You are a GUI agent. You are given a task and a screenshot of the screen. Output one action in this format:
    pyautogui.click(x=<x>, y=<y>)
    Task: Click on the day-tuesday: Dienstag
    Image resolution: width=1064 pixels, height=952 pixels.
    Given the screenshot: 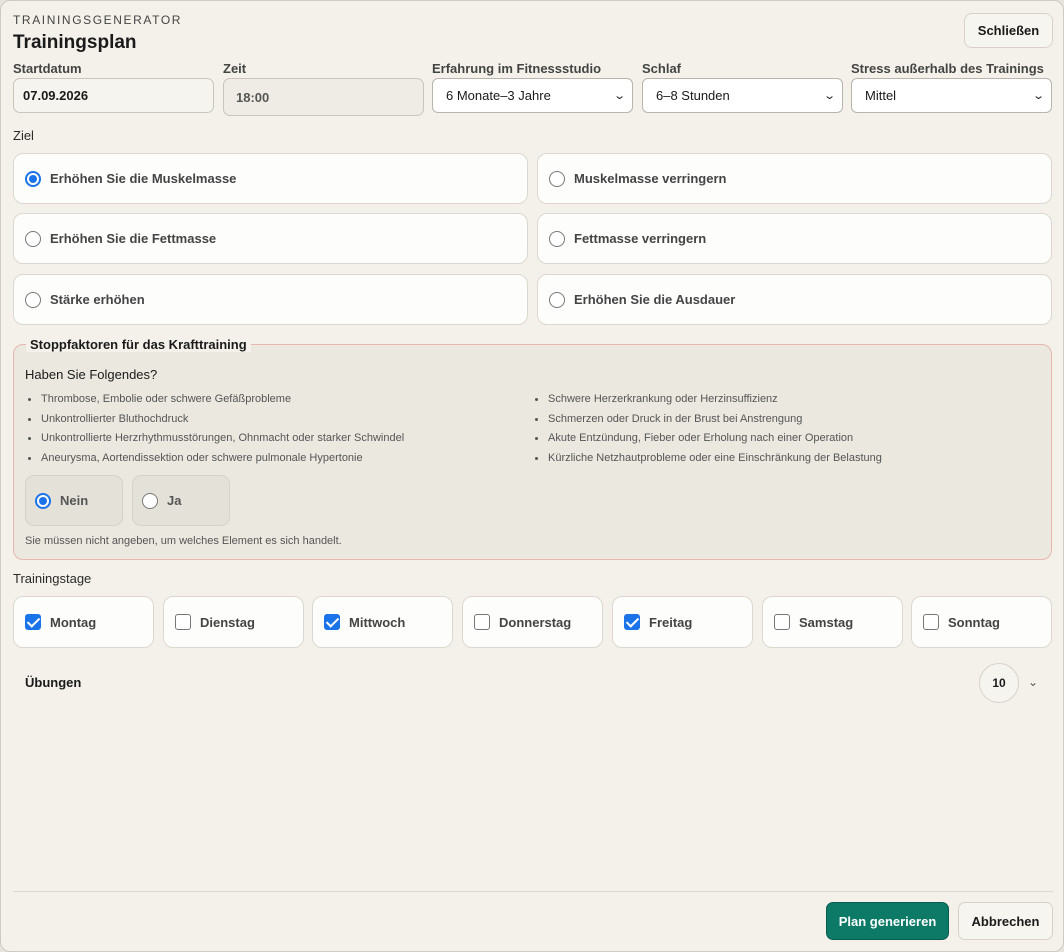 What is the action you would take?
    pyautogui.click(x=233, y=622)
    